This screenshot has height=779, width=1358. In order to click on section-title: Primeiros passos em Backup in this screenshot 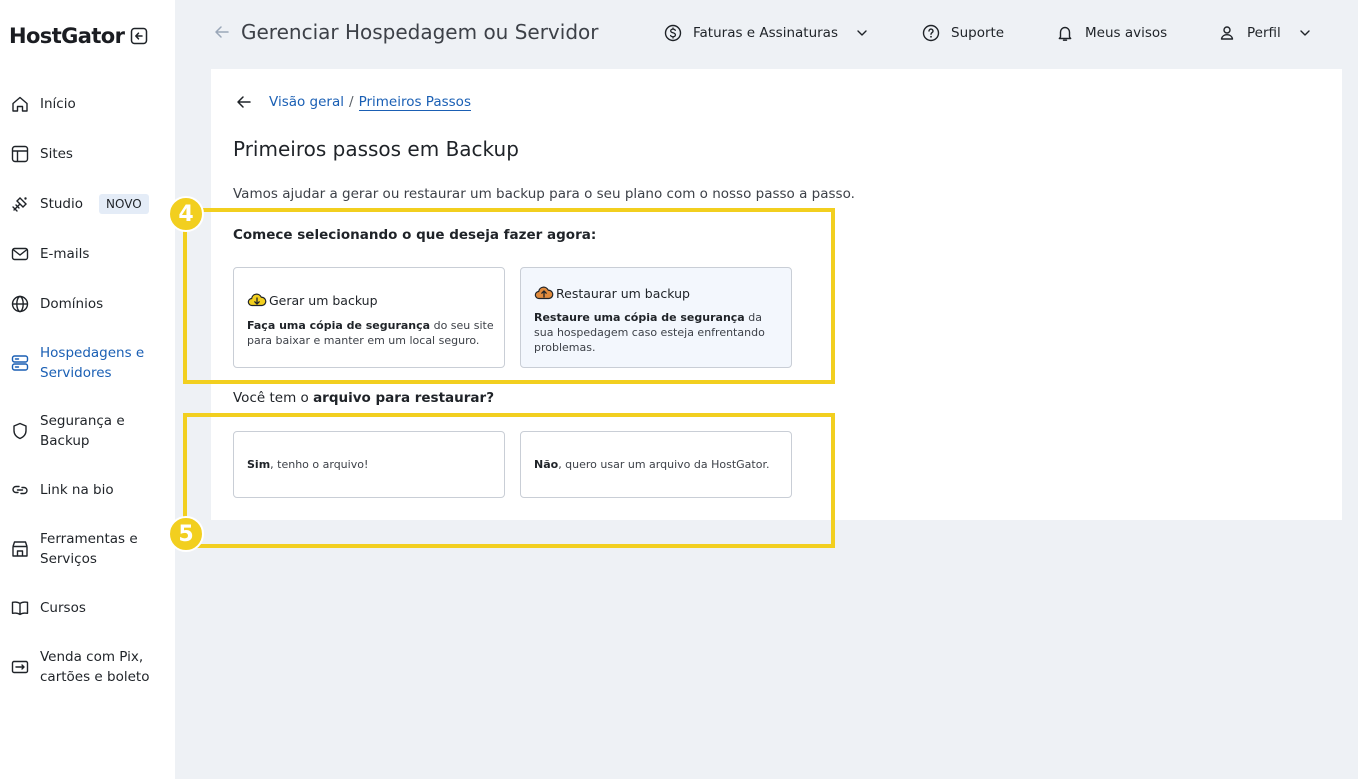, I will do `click(376, 149)`.